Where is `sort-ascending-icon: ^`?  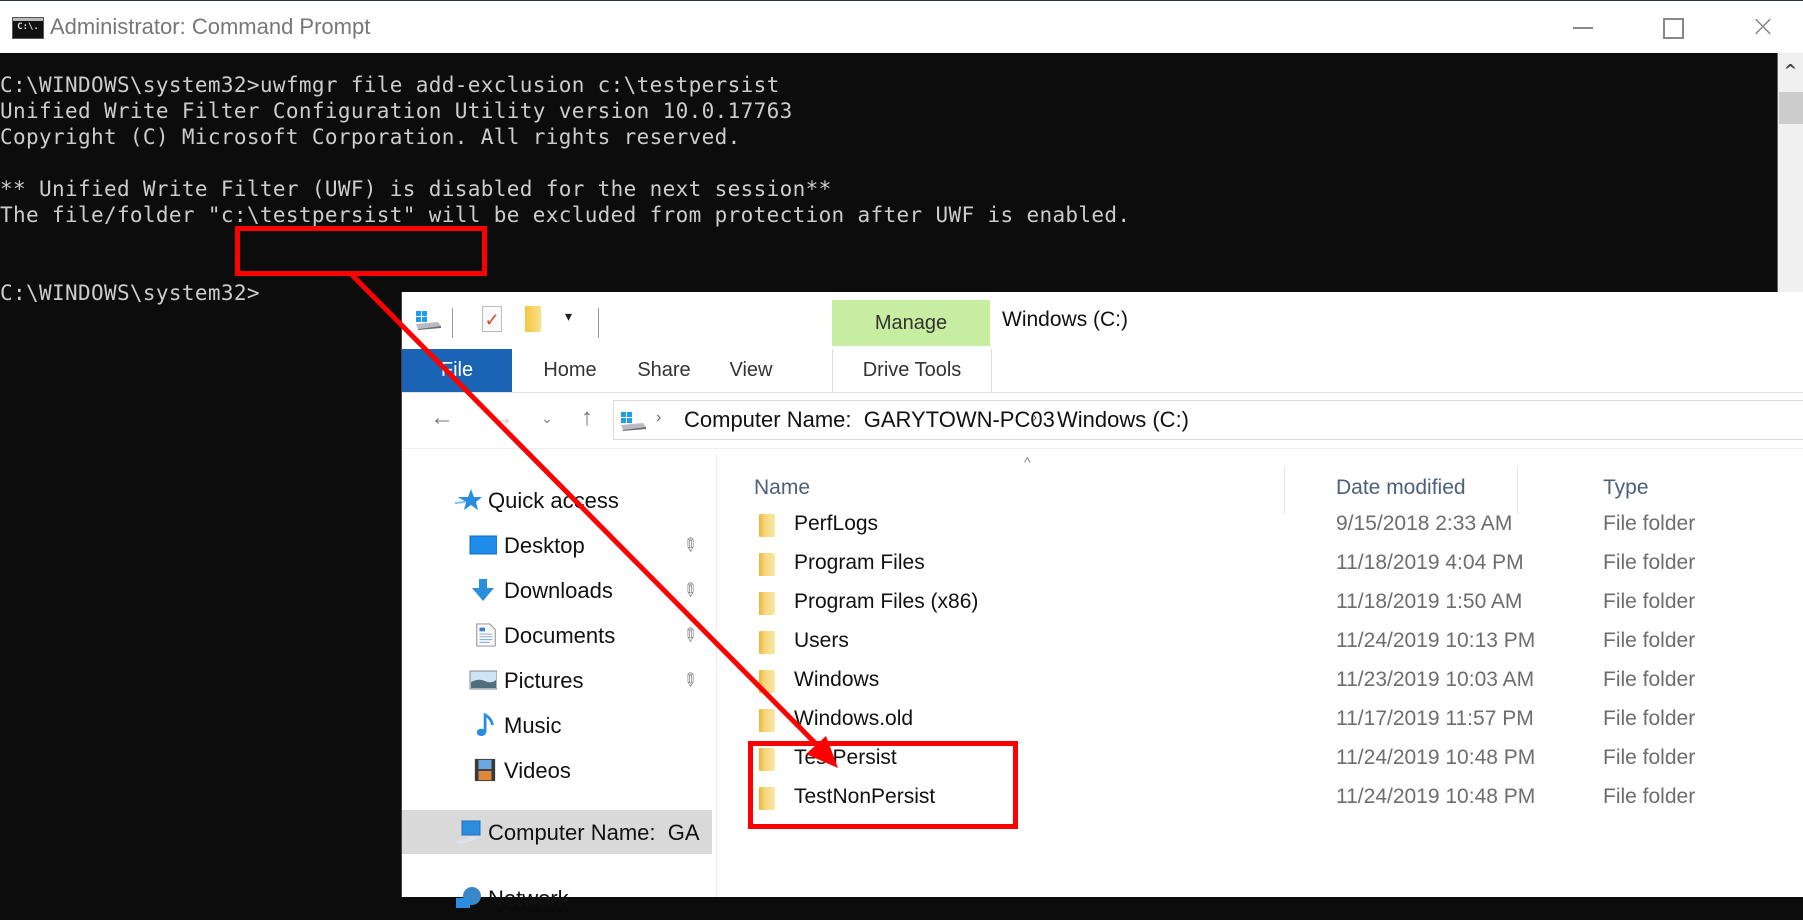 sort-ascending-icon: ^ is located at coordinates (1027, 462).